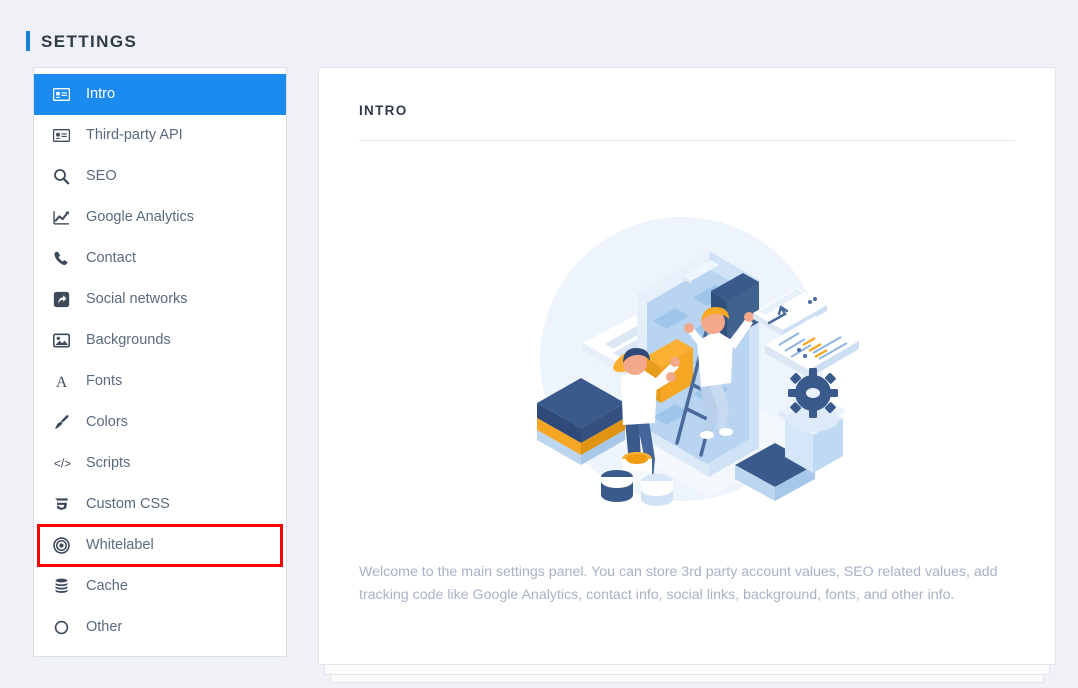  Describe the element at coordinates (140, 217) in the screenshot. I see `sidebar-item-label: Google Analytics` at that location.